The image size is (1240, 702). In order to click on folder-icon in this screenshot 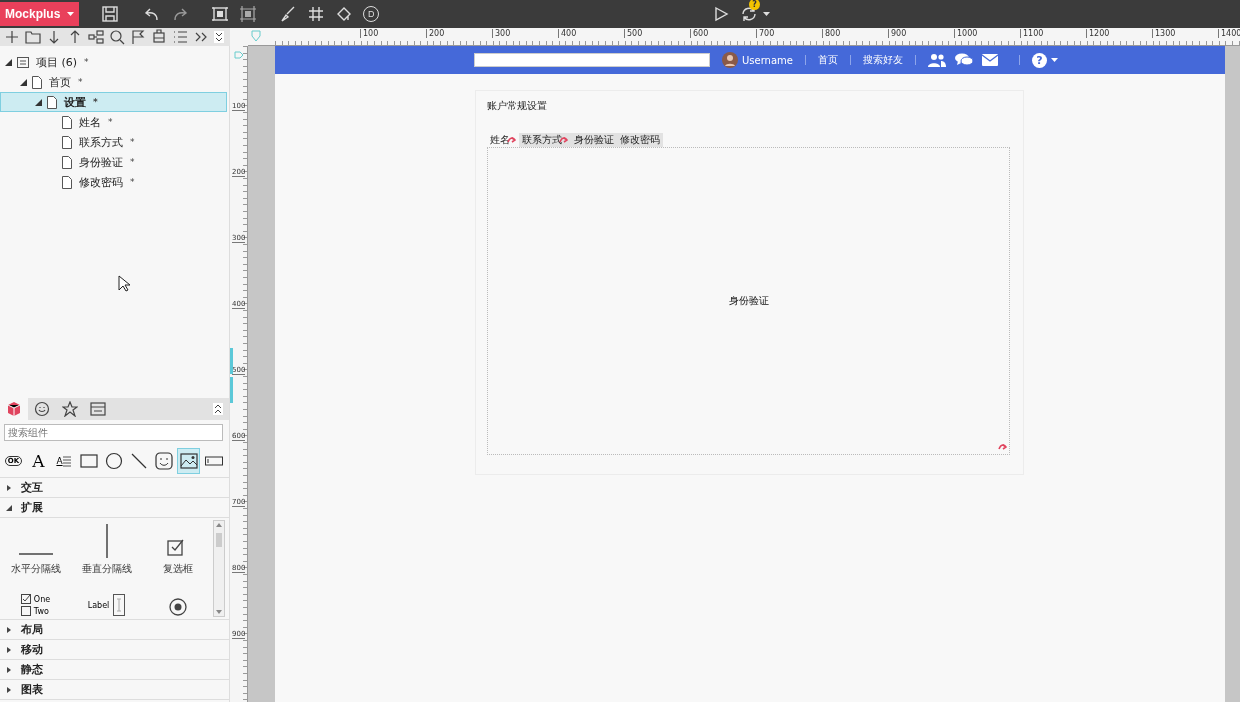, I will do `click(33, 37)`.